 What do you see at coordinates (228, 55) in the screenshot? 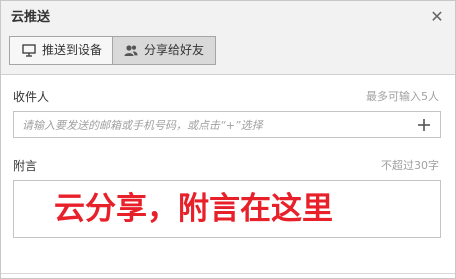
I see `tab-bar: 推送到设备 分享给好友` at bounding box center [228, 55].